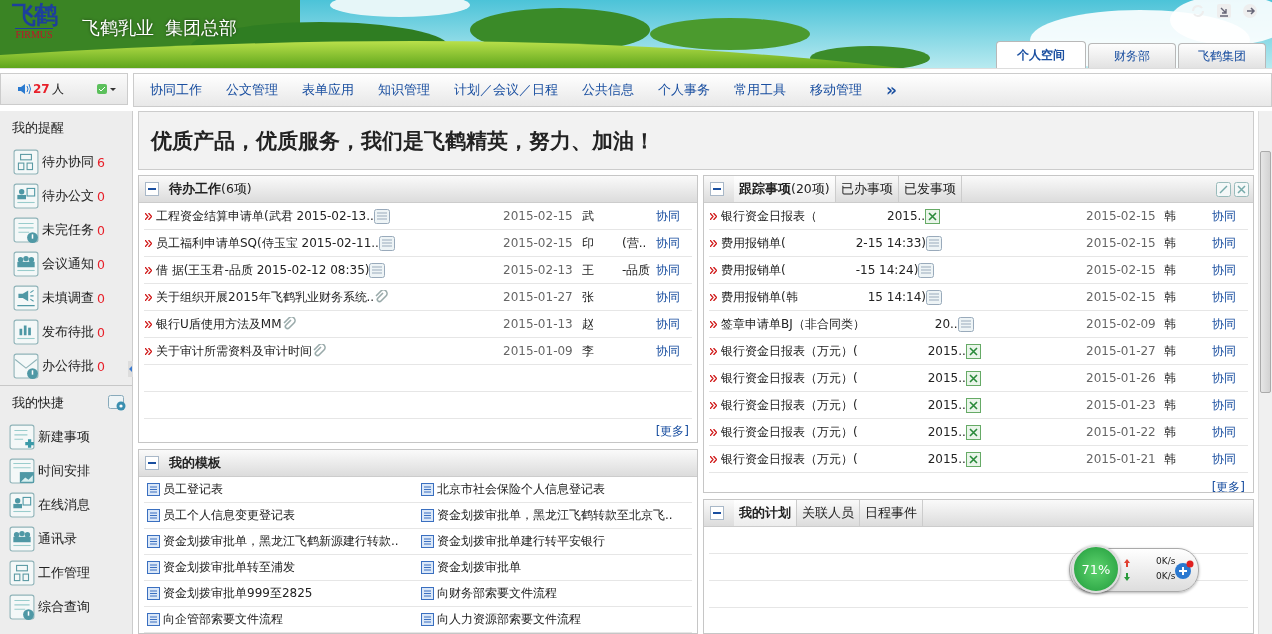  Describe the element at coordinates (24, 89) in the screenshot. I see `speaker-icon` at that location.